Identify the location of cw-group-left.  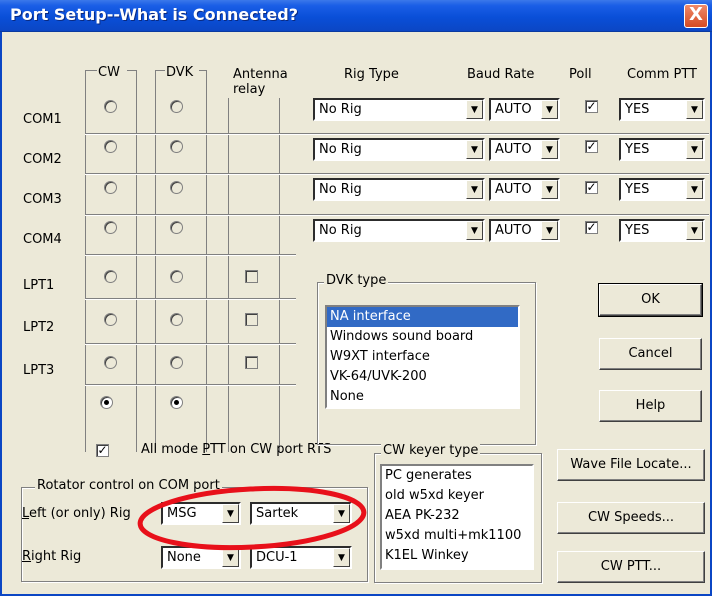
(85, 261).